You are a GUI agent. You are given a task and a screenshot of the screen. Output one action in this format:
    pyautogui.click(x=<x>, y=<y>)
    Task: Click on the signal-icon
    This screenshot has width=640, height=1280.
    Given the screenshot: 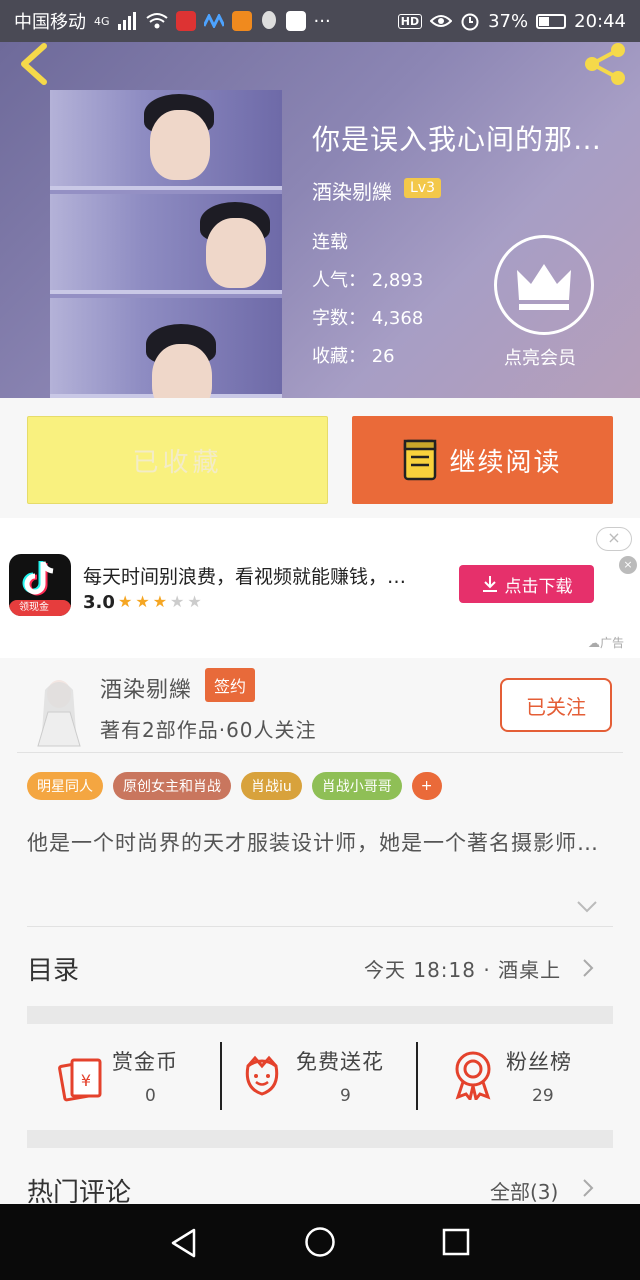 What is the action you would take?
    pyautogui.click(x=126, y=21)
    